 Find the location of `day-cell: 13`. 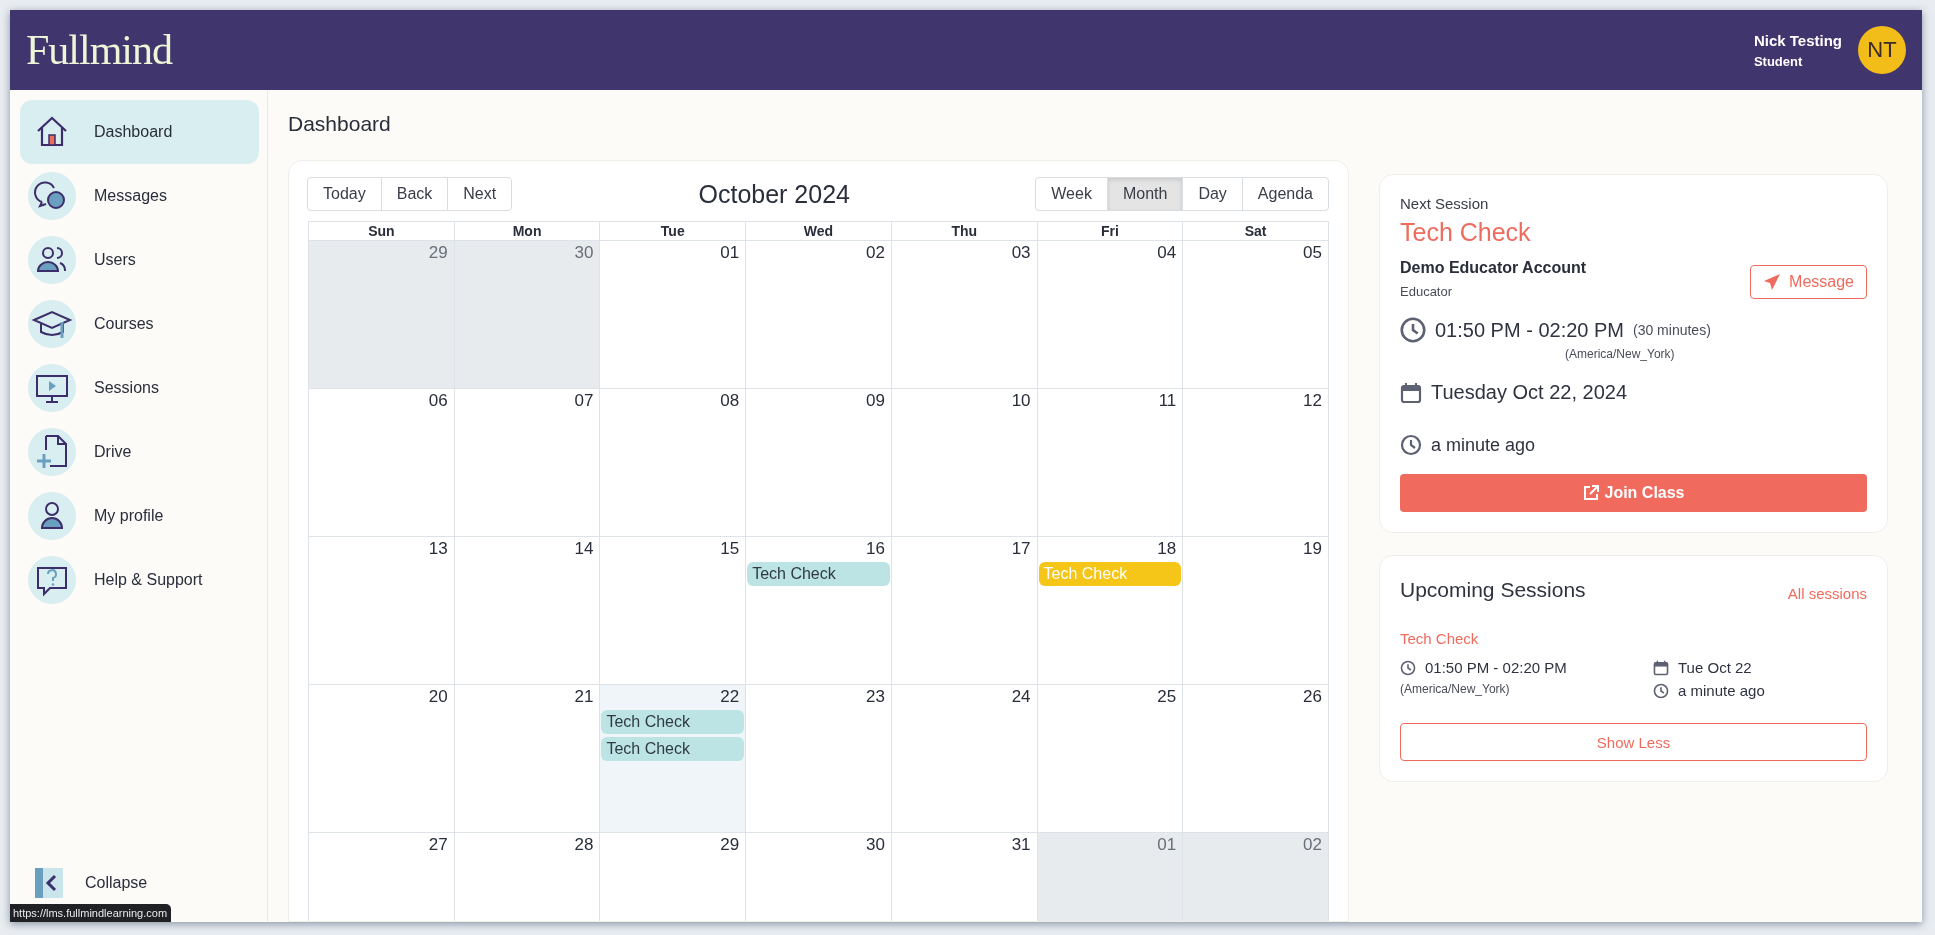

day-cell: 13 is located at coordinates (382, 611).